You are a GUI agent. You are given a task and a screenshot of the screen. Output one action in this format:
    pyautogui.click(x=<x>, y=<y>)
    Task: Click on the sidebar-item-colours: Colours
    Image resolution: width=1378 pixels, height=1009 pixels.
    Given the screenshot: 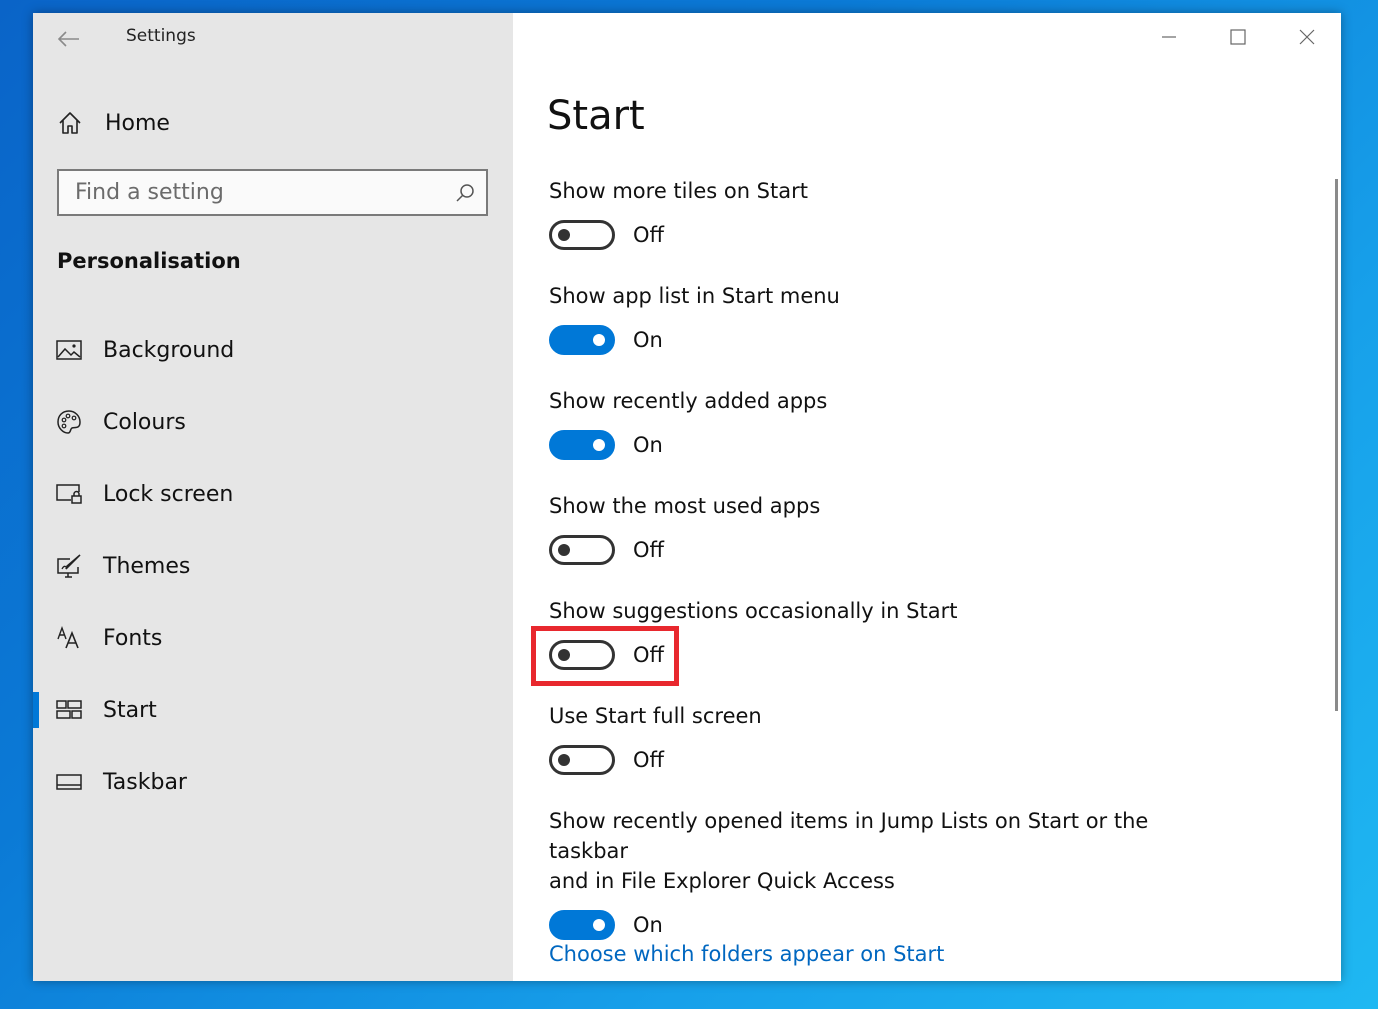 What is the action you would take?
    pyautogui.click(x=273, y=422)
    